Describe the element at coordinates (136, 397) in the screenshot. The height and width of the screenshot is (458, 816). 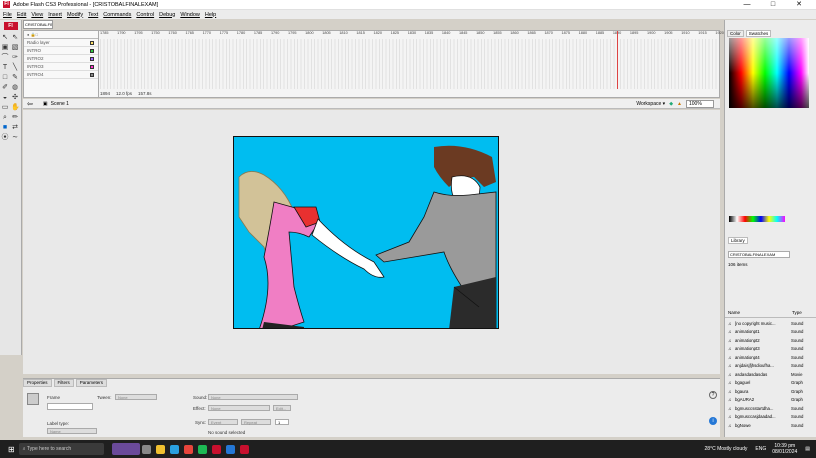
I see `tween-select: None` at that location.